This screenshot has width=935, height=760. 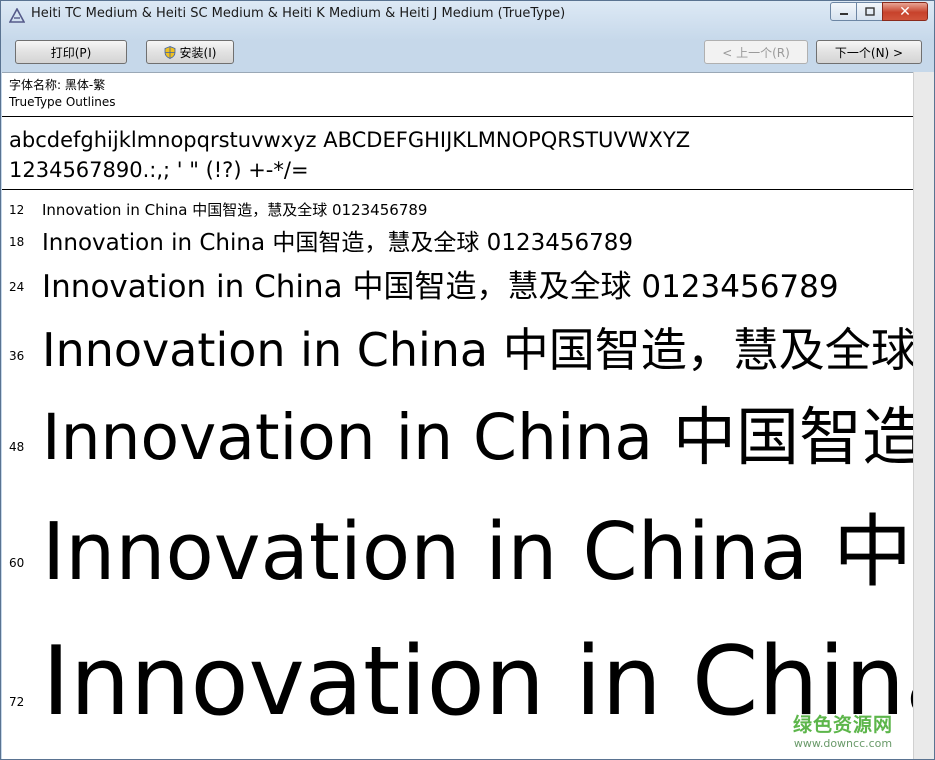 I want to click on shield-icon, so click(x=170, y=52).